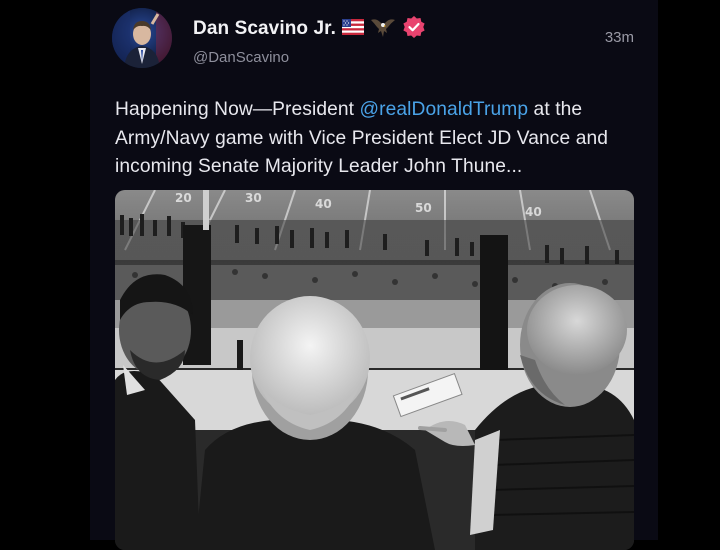  Describe the element at coordinates (237, 109) in the screenshot. I see `post-text-before-mention: Happening Now—President` at that location.